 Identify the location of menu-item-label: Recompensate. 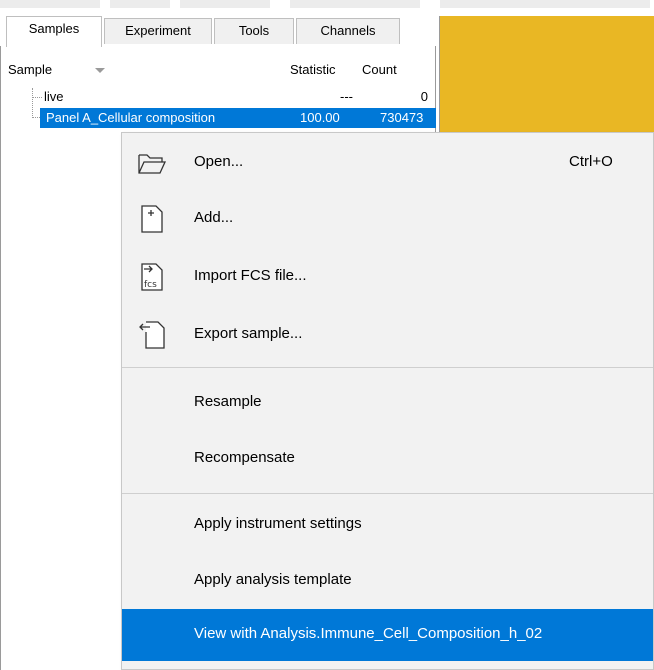
(244, 457).